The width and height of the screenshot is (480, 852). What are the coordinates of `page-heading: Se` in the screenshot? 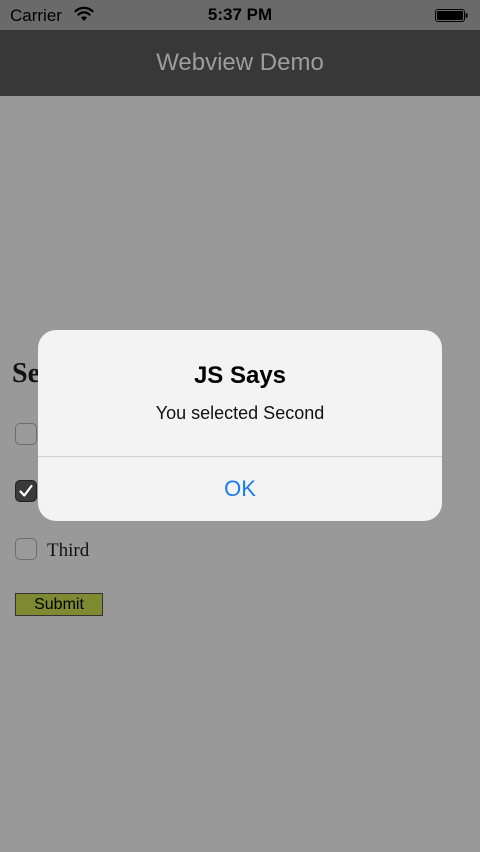 It's located at (26, 373).